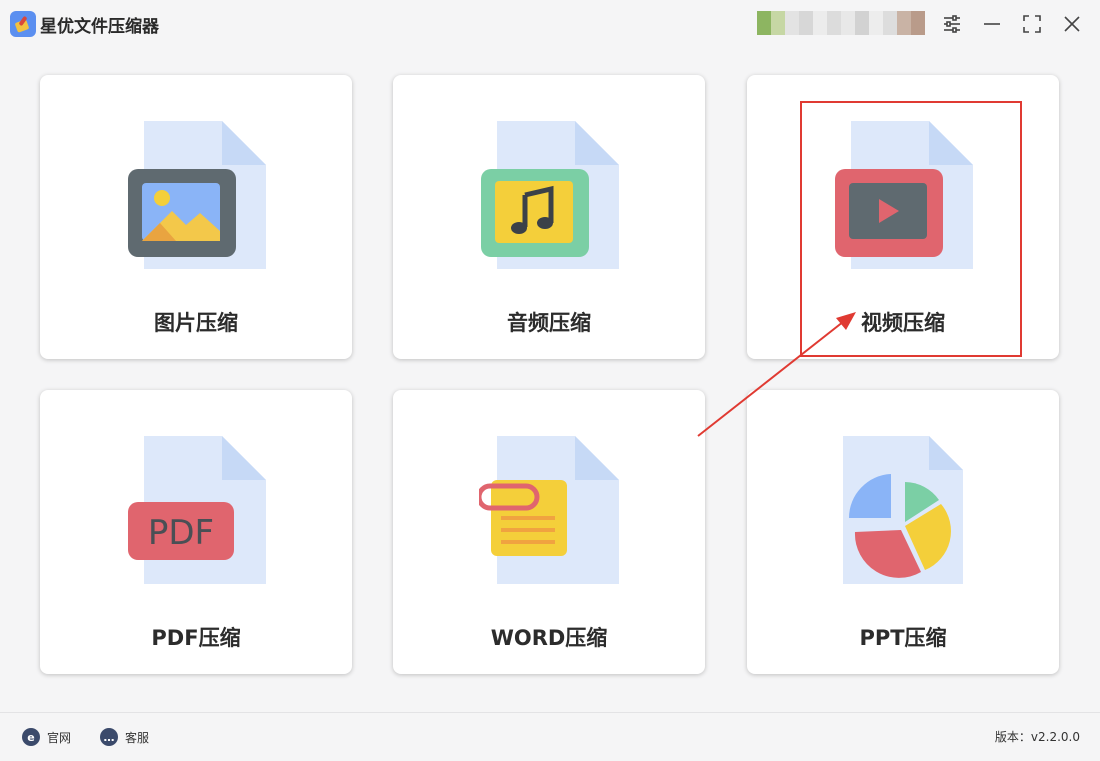  Describe the element at coordinates (992, 24) in the screenshot. I see `minimize-icon` at that location.